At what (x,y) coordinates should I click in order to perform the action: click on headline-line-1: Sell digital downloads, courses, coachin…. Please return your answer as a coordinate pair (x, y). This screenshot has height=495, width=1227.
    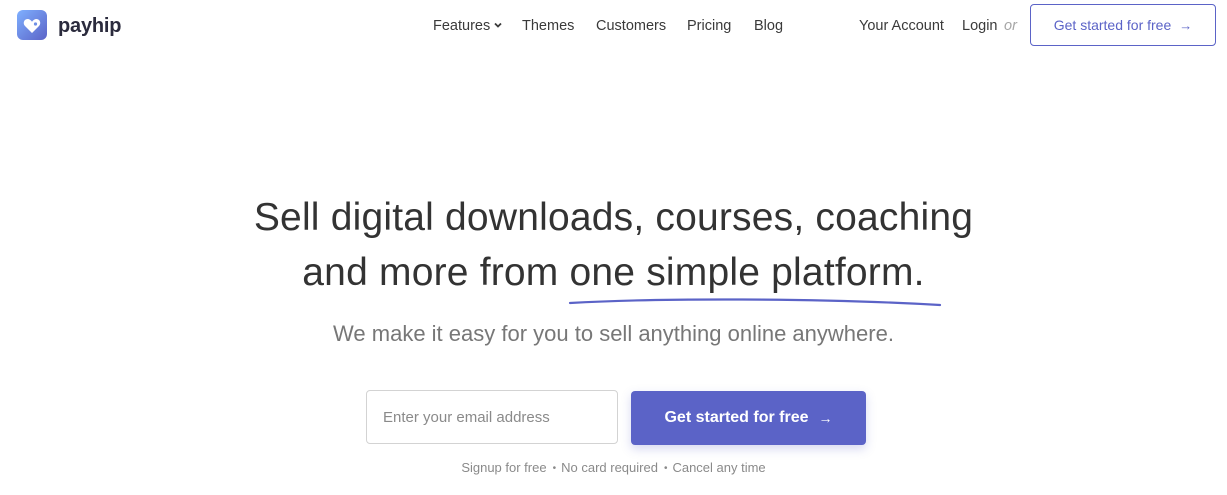
    Looking at the image, I should click on (613, 217).